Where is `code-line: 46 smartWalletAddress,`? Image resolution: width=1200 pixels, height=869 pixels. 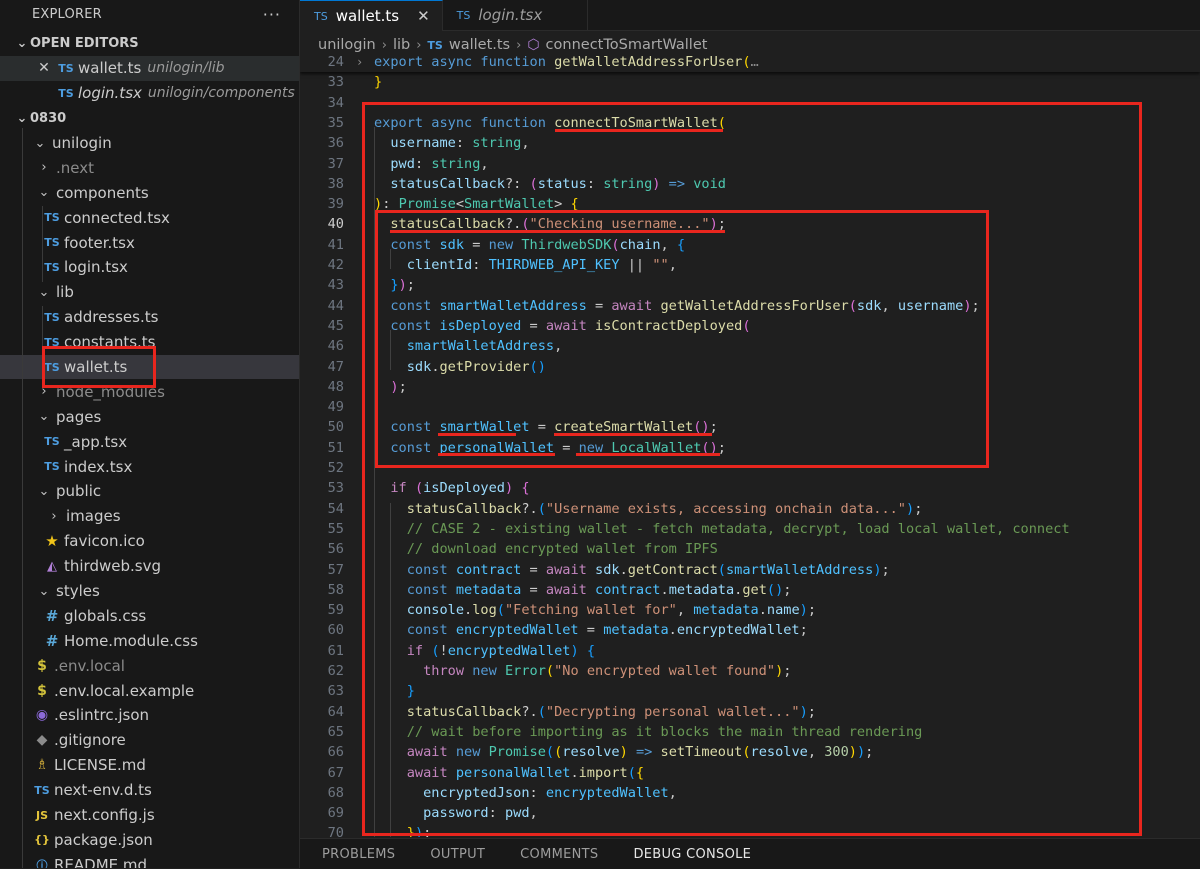
code-line: 46 smartWalletAddress, is located at coordinates (750, 346).